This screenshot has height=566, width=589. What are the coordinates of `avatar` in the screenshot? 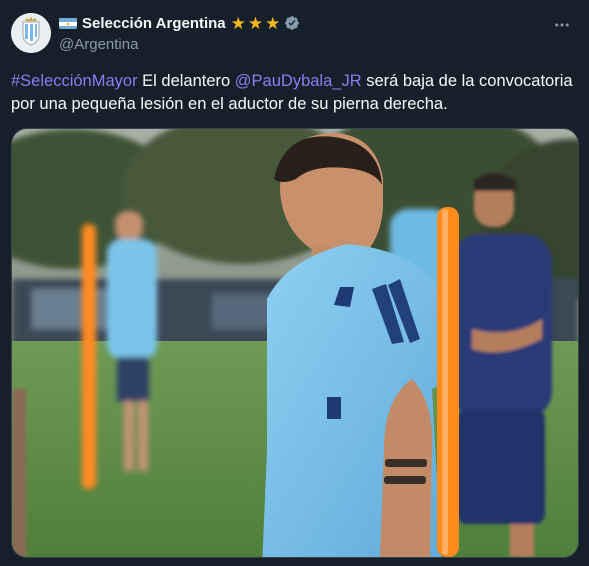 It's located at (31, 33).